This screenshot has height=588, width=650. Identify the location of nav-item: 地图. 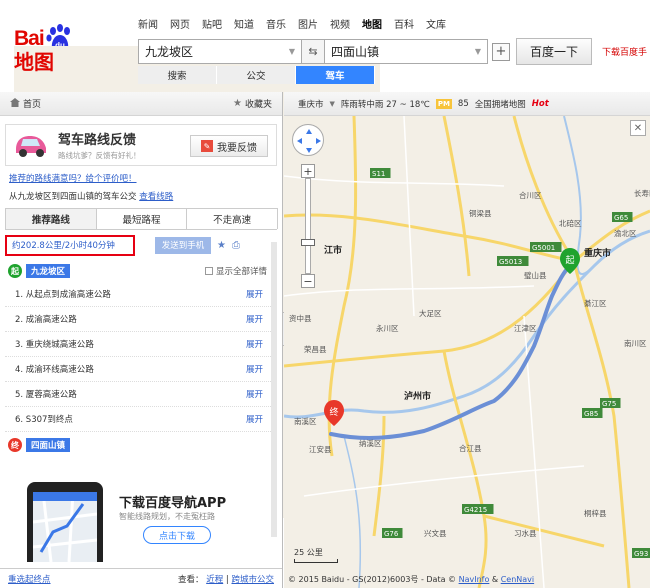
(372, 23).